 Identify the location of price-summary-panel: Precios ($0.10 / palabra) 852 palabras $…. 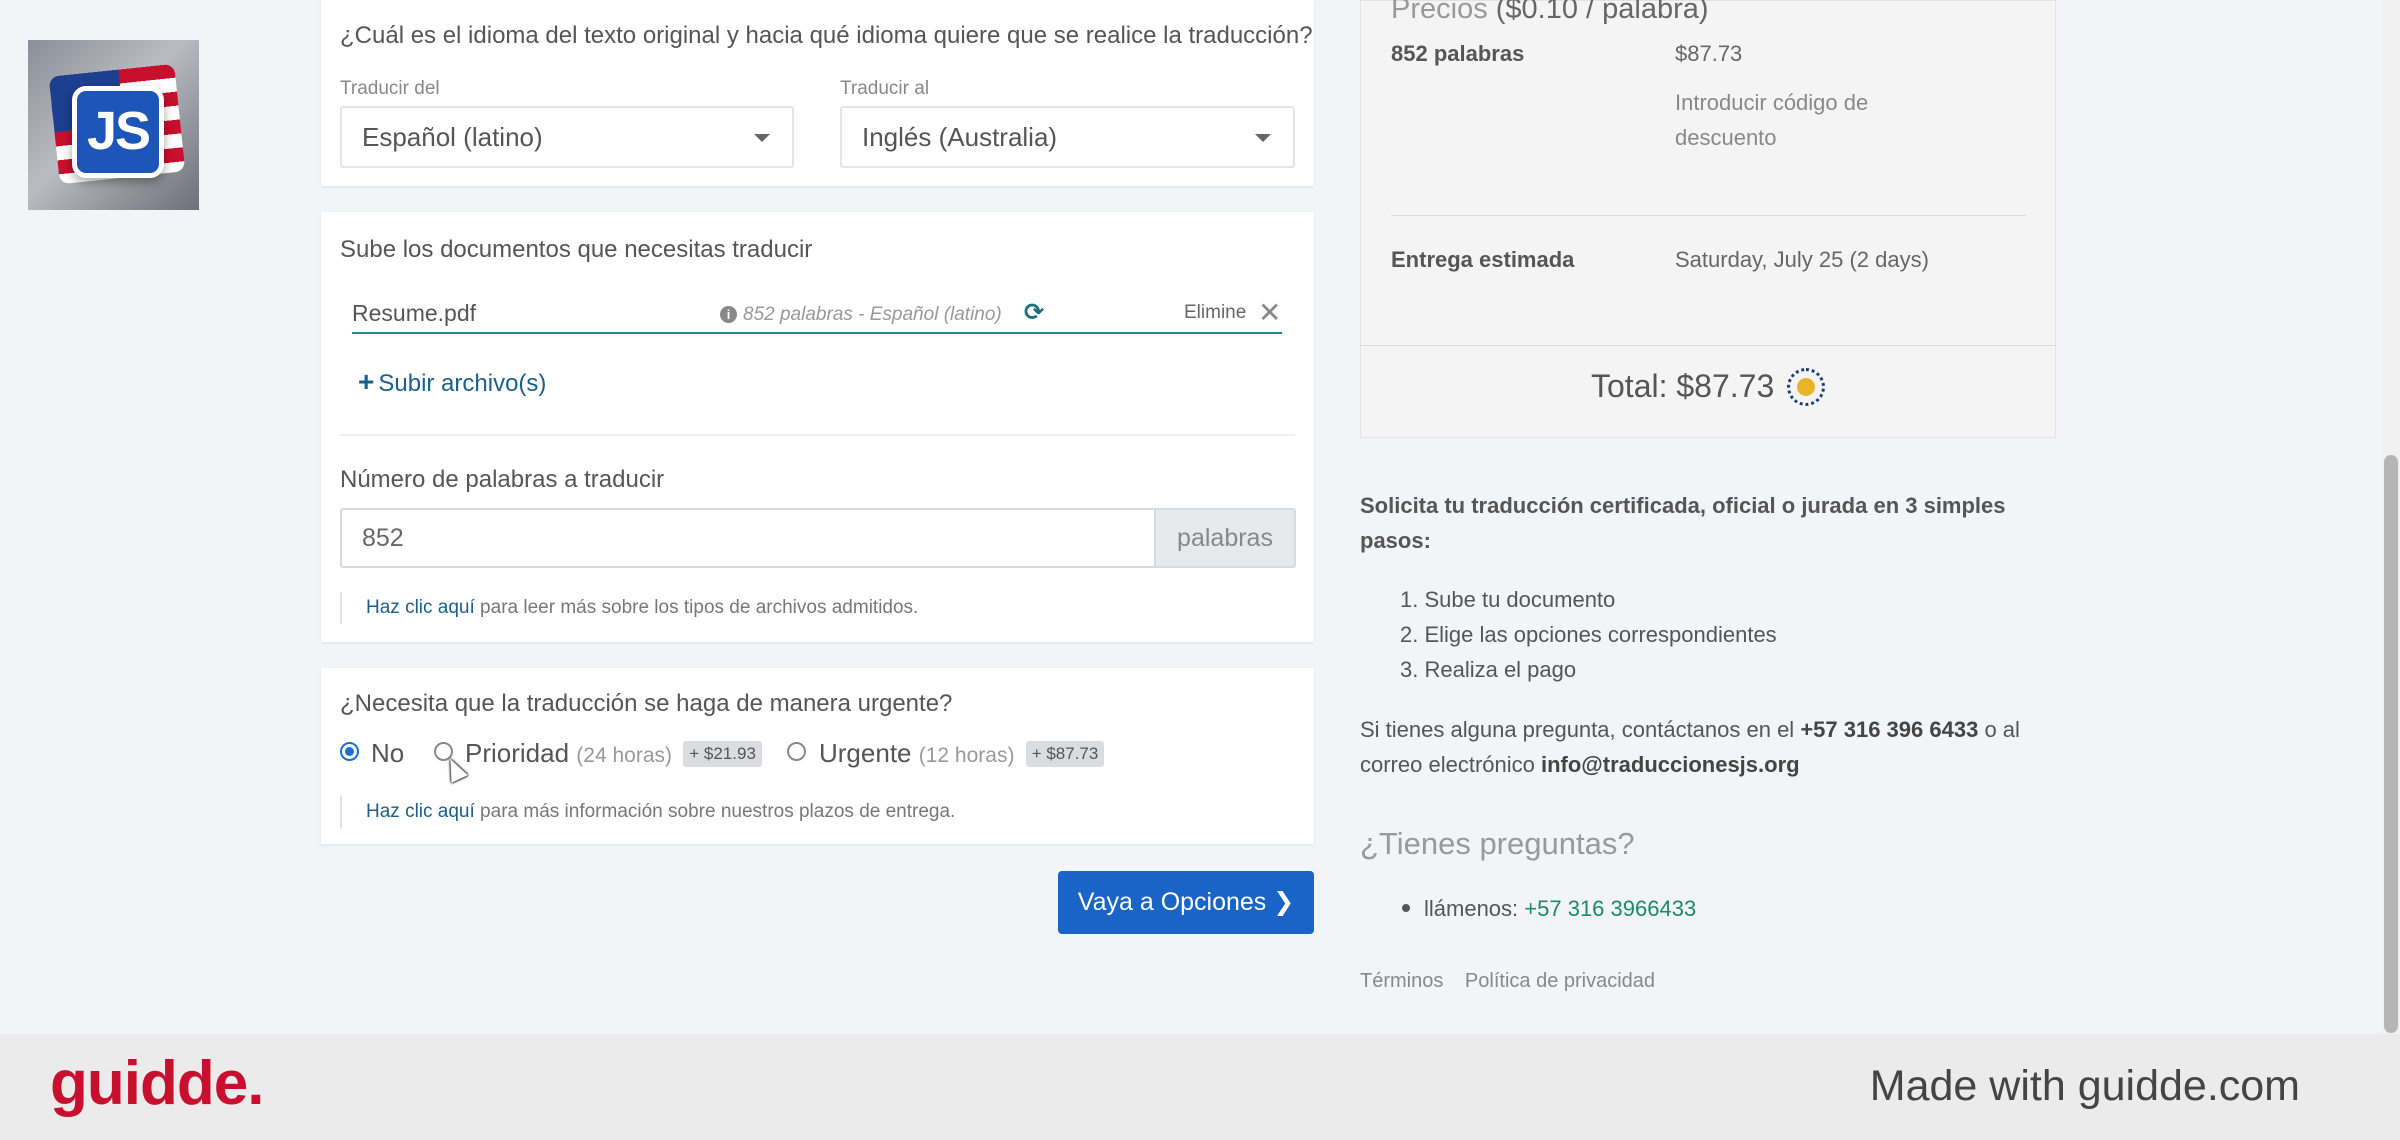
(1708, 219).